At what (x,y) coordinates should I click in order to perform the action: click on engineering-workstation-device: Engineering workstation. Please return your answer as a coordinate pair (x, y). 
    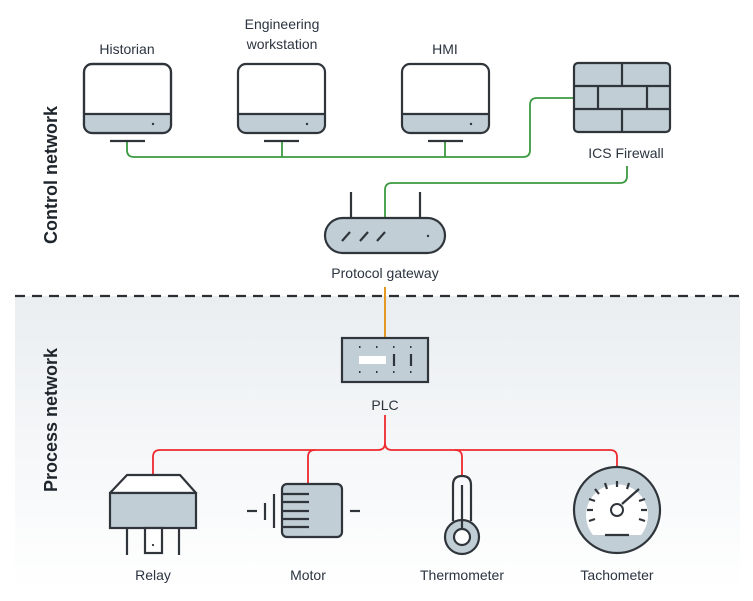
    Looking at the image, I should click on (281, 79).